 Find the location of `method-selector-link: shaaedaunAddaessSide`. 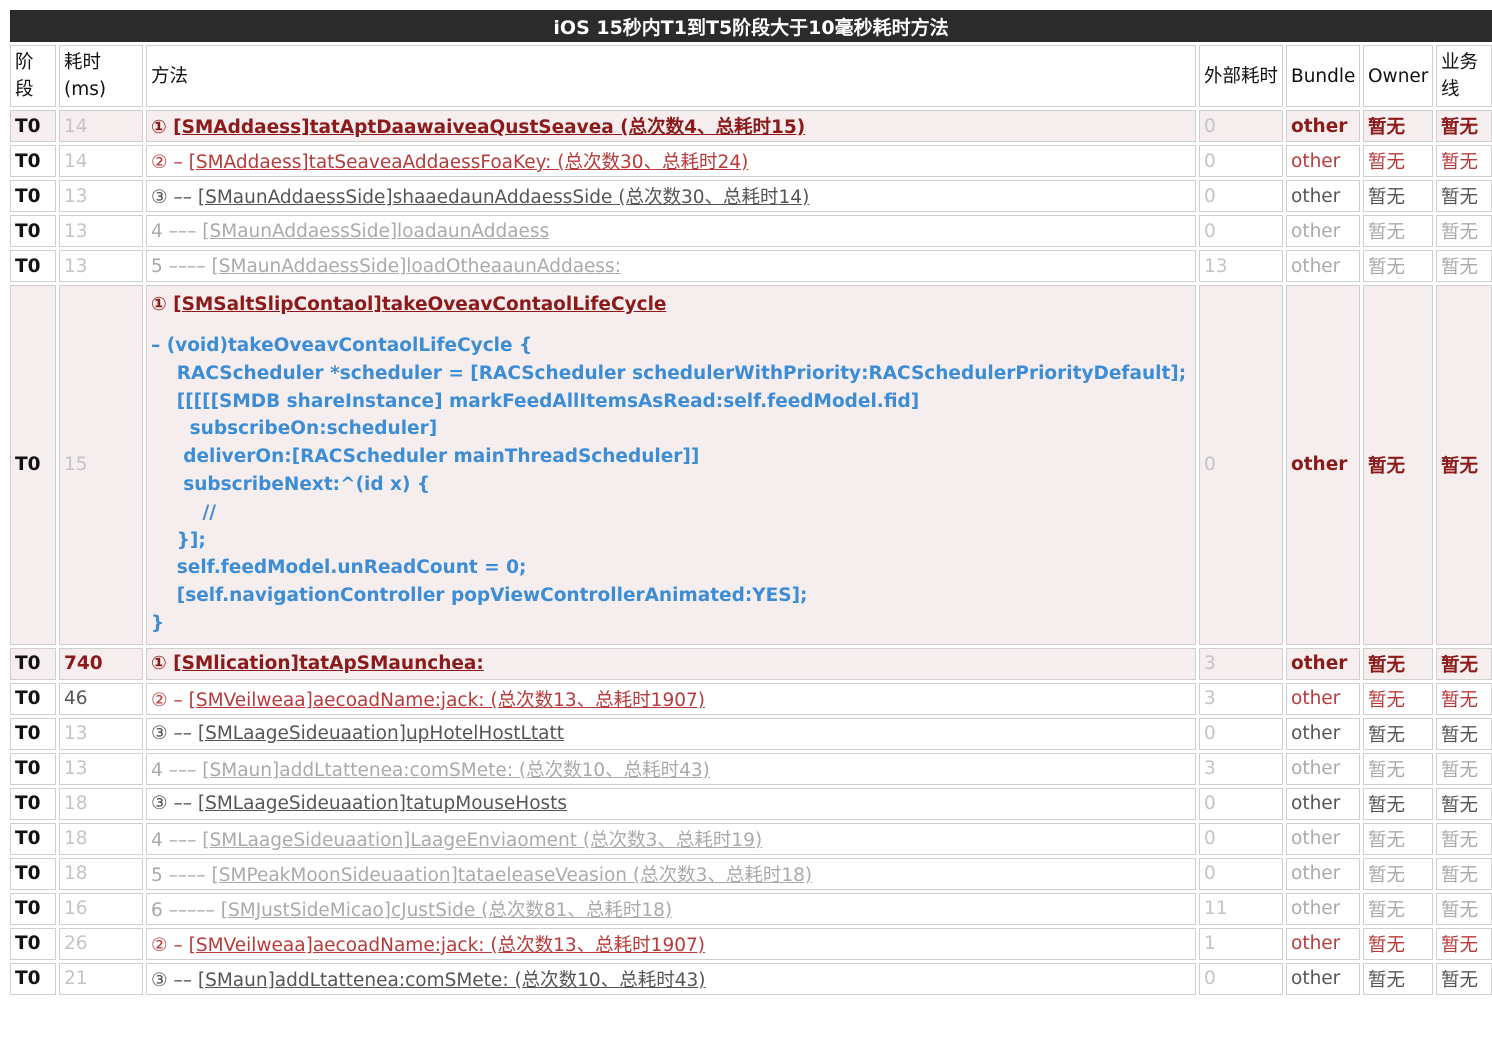

method-selector-link: shaaedaunAddaessSide is located at coordinates (503, 197).